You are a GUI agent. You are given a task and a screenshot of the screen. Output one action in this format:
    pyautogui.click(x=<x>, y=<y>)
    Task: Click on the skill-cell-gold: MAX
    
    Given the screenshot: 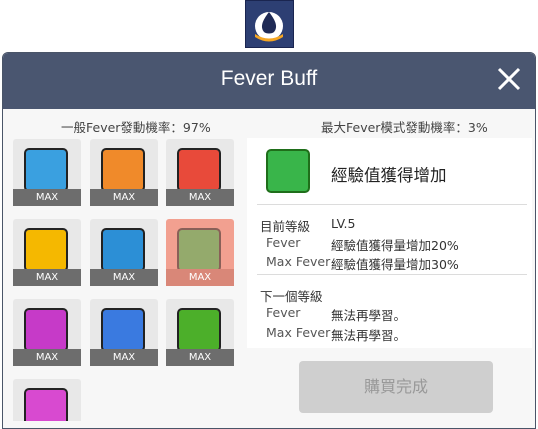 What is the action you would take?
    pyautogui.click(x=200, y=332)
    